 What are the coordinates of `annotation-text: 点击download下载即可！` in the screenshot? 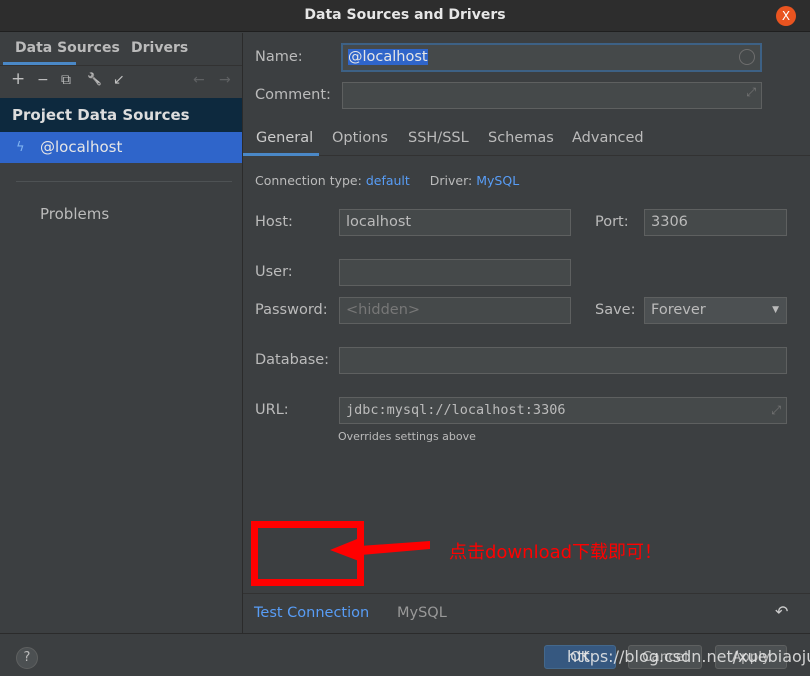 It's located at (556, 552).